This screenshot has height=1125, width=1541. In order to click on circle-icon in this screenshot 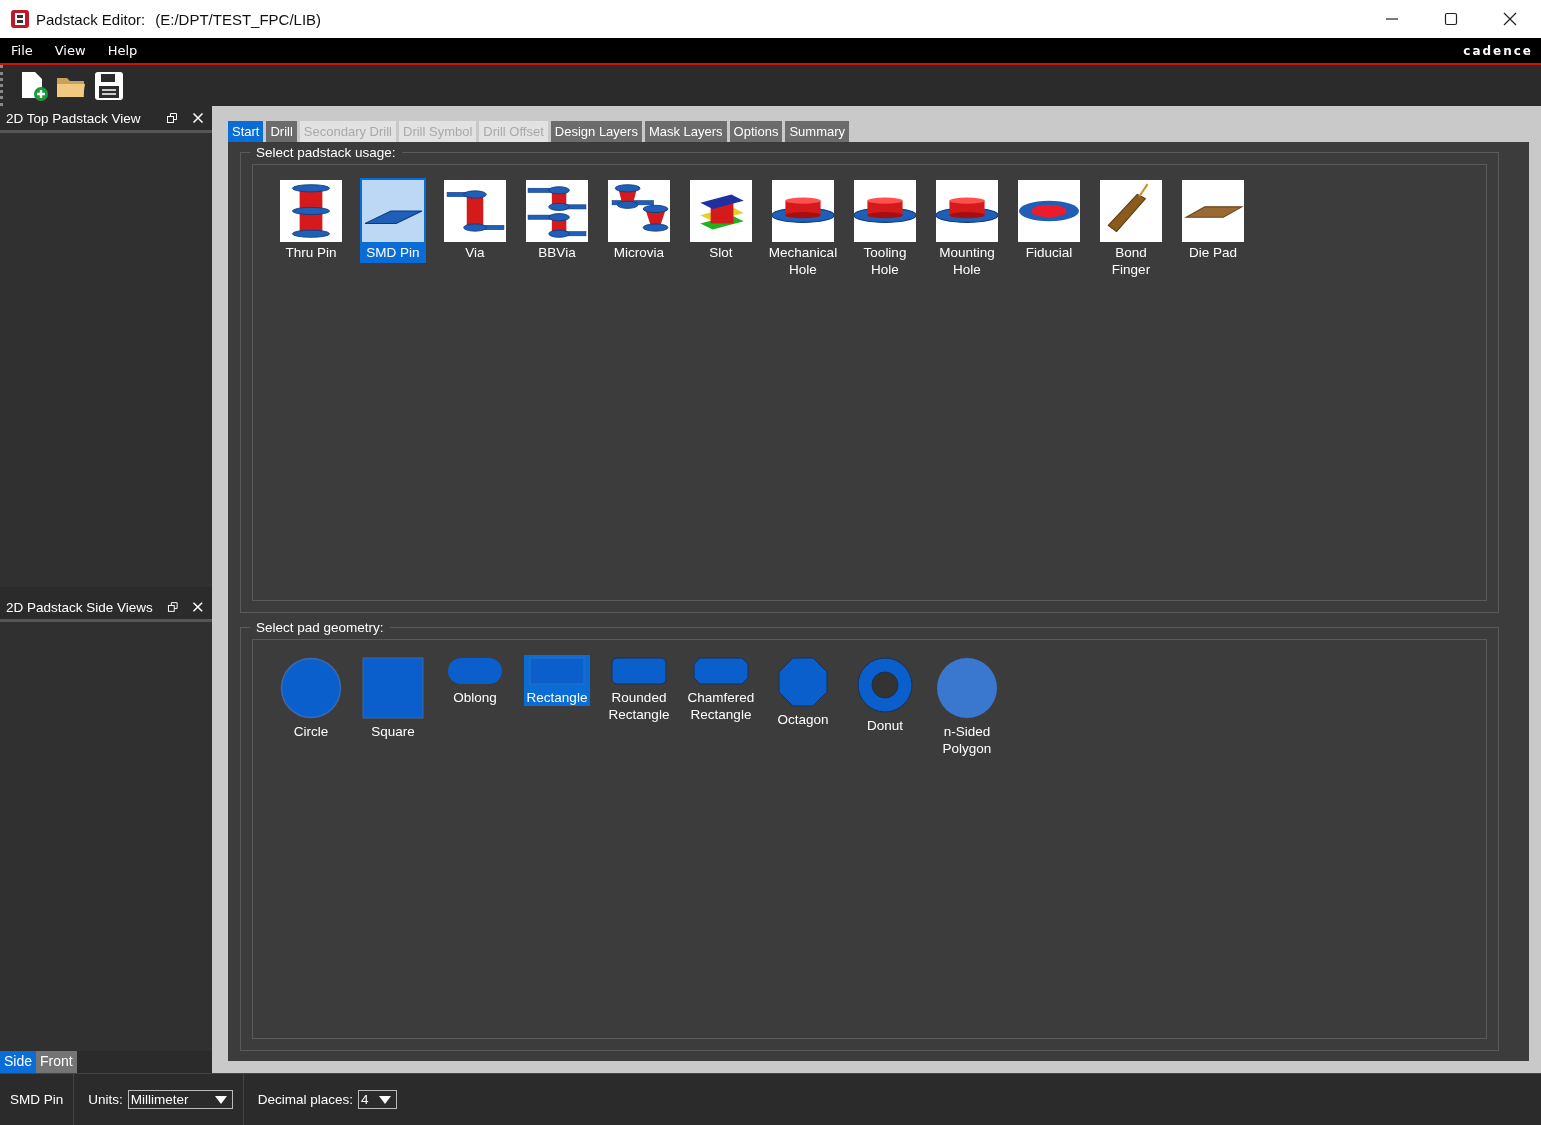, I will do `click(311, 688)`.